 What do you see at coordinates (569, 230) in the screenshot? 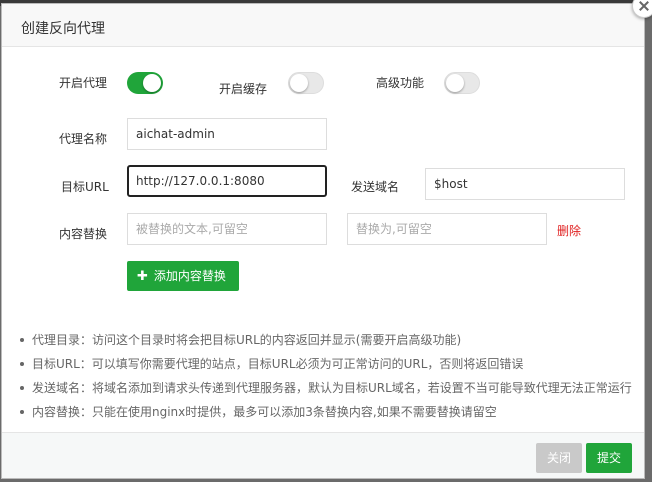
I see `delete-replace-link: 删除` at bounding box center [569, 230].